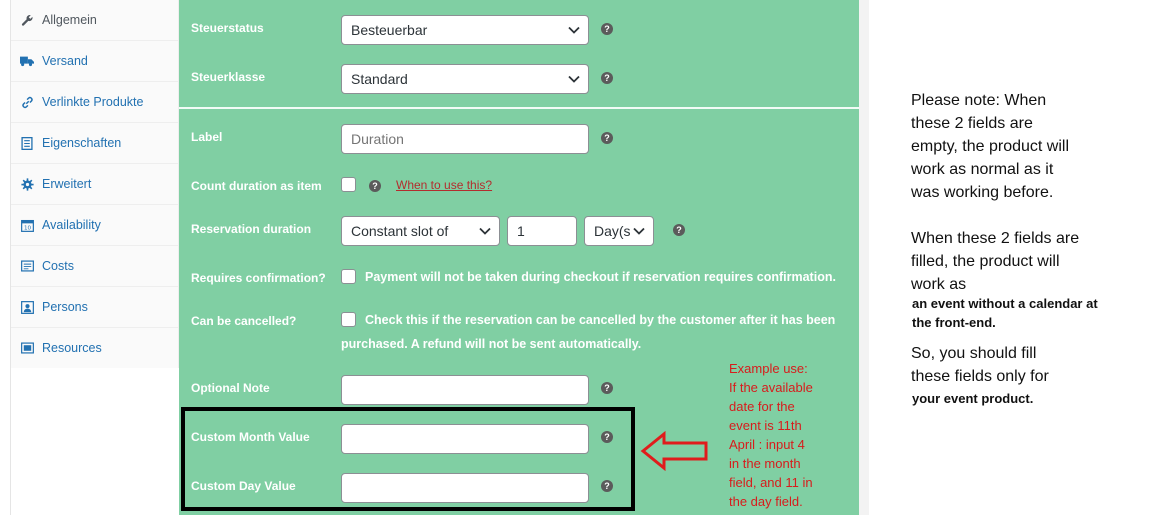  I want to click on tax-class-select: Standard, so click(465, 79).